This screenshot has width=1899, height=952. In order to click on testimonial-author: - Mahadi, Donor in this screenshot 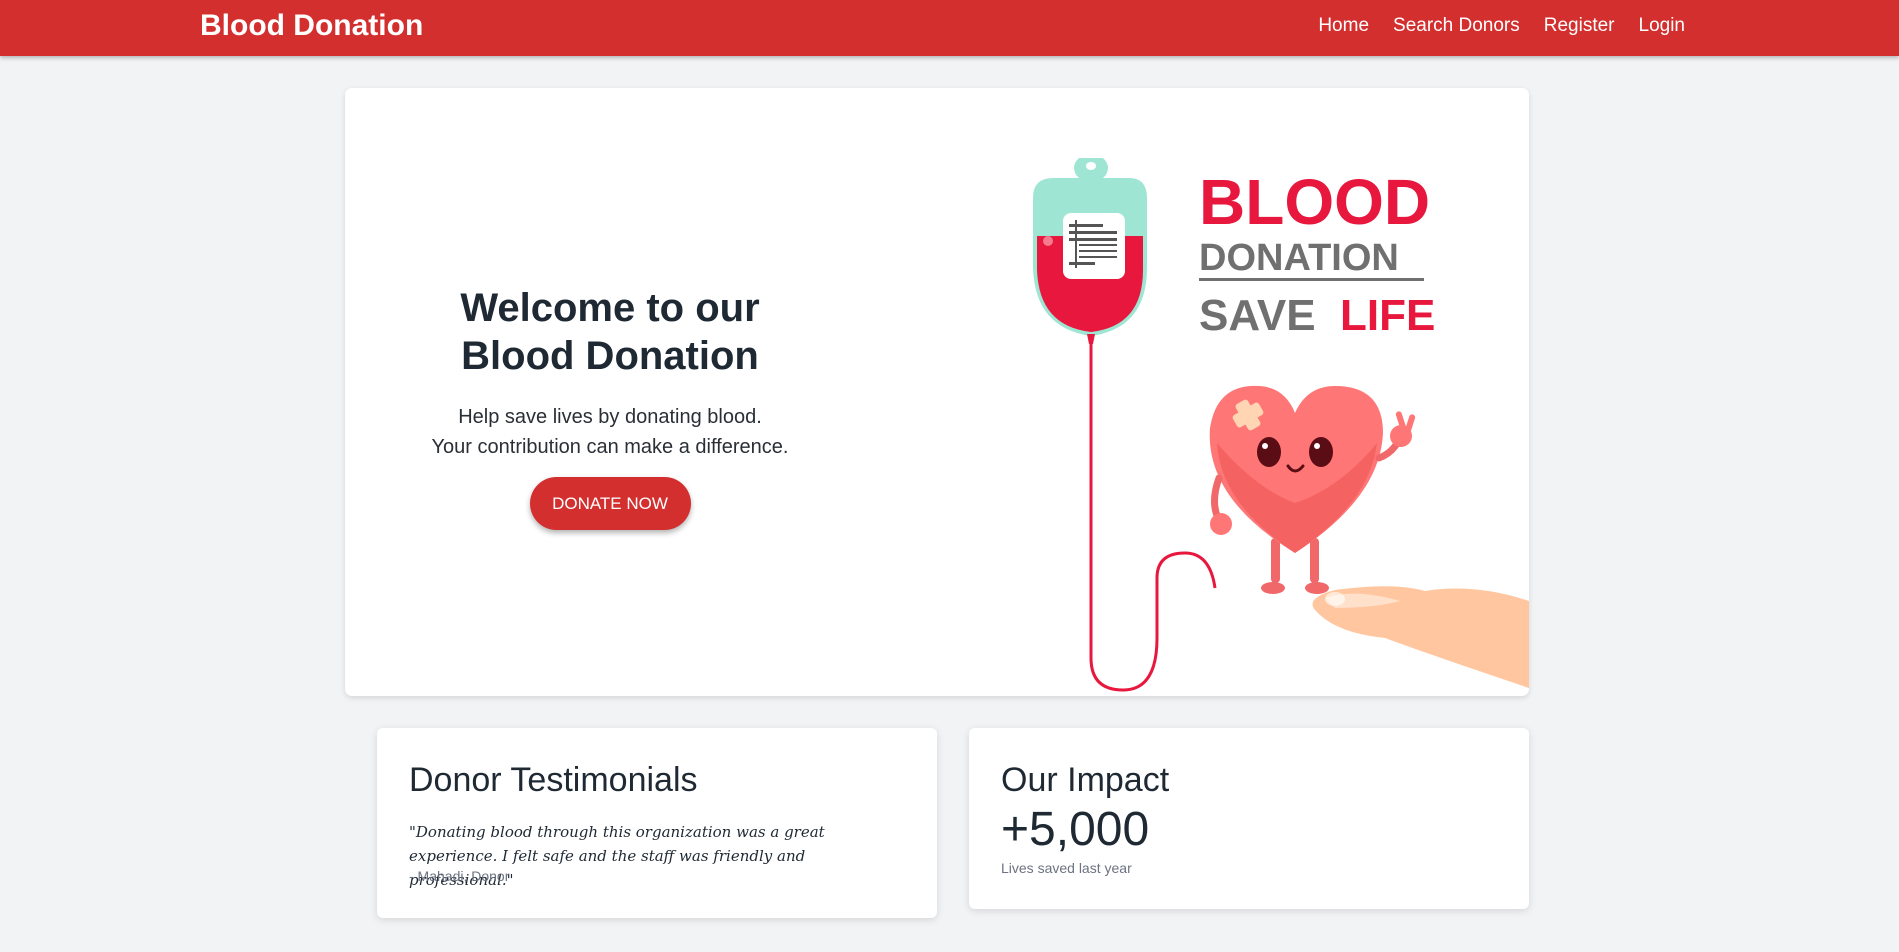, I will do `click(459, 876)`.